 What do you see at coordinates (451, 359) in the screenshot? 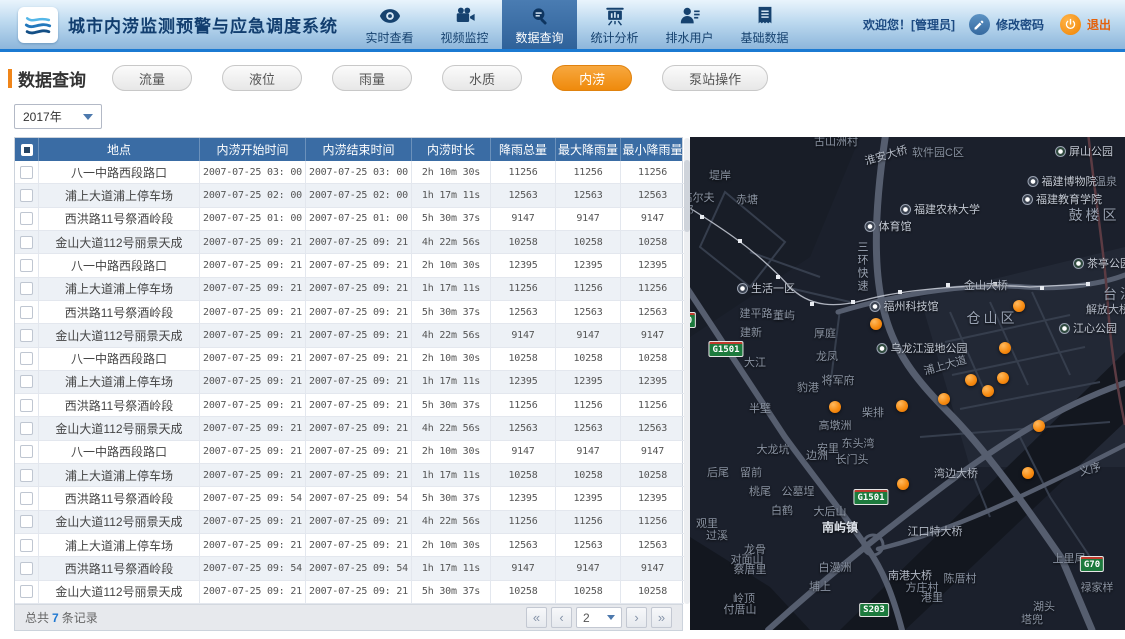
I see `cell-value: 2h 10m 30s` at bounding box center [451, 359].